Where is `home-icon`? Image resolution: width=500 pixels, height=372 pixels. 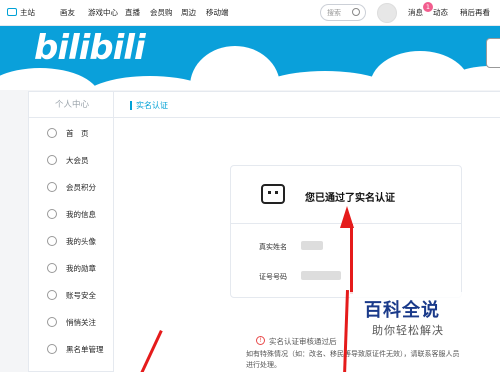
home-icon is located at coordinates (52, 133).